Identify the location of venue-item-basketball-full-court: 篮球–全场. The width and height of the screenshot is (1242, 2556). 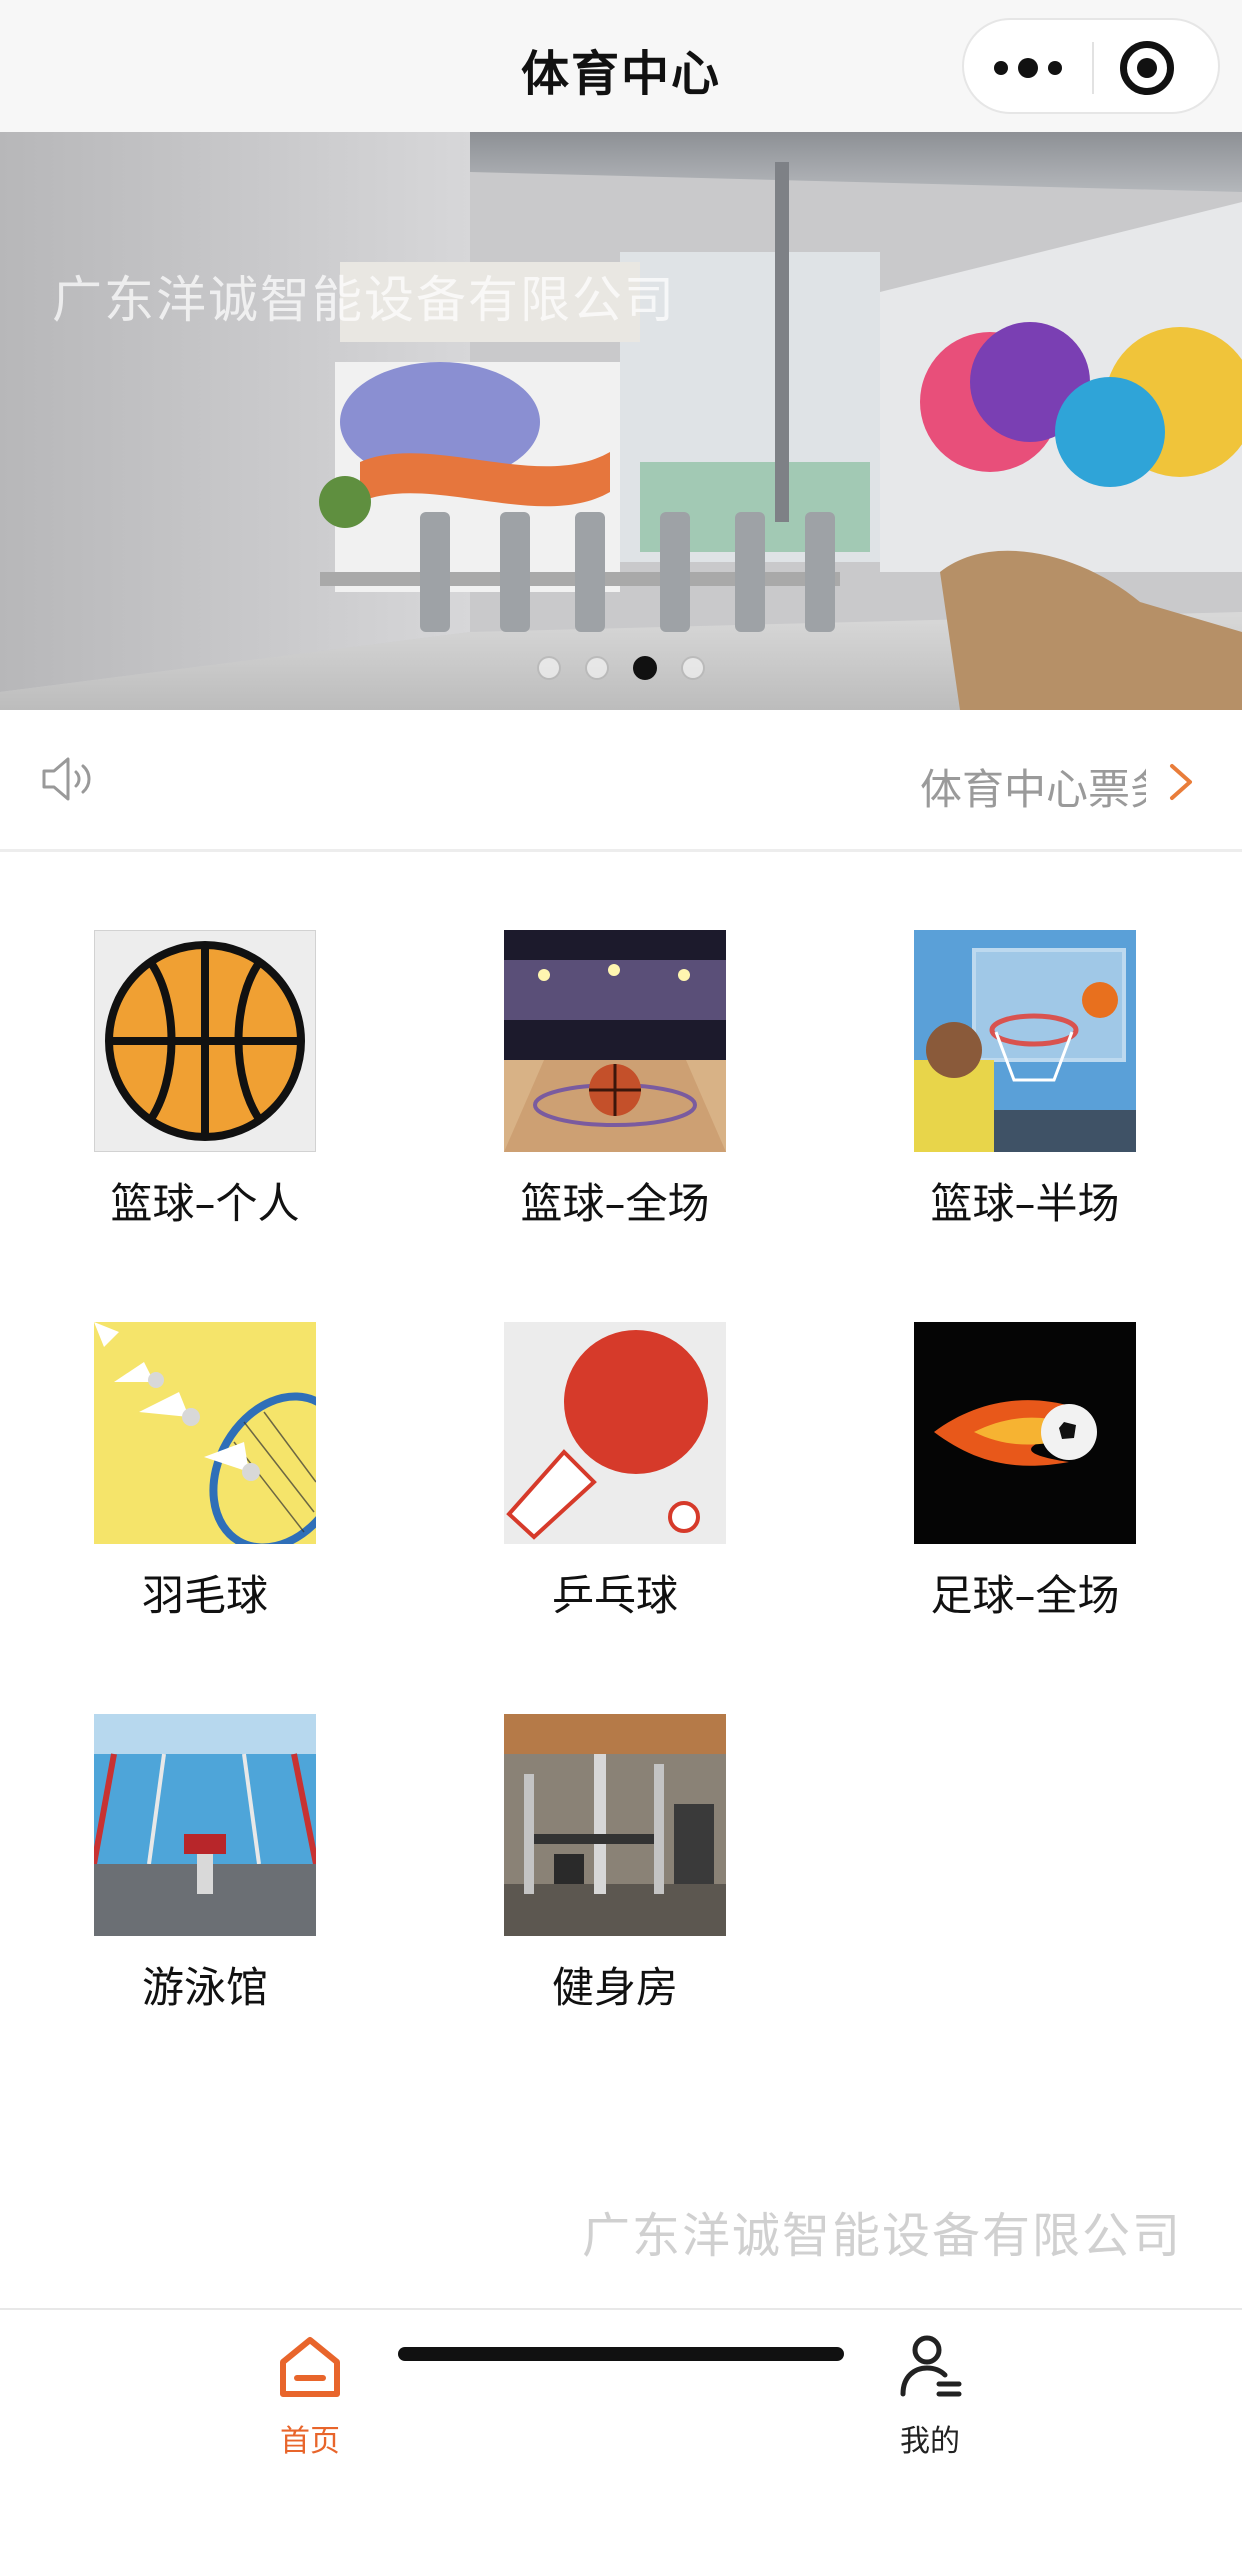
(610, 1095).